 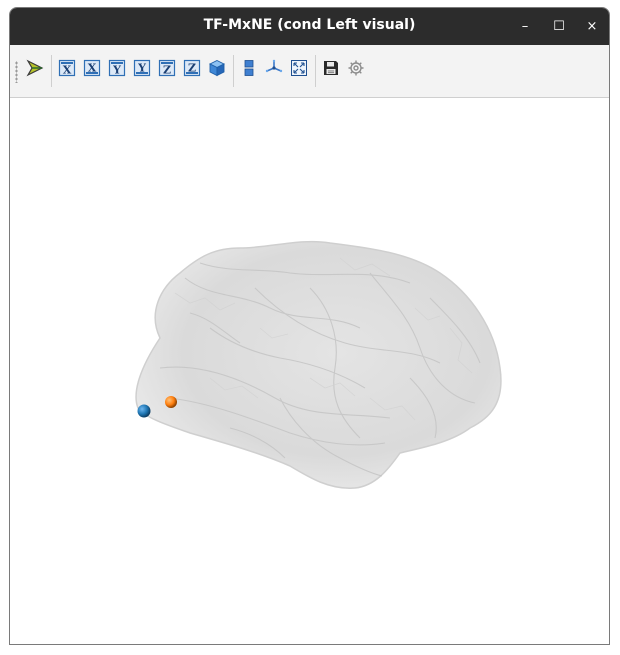 I want to click on view-y-icon: Y, so click(x=117, y=68).